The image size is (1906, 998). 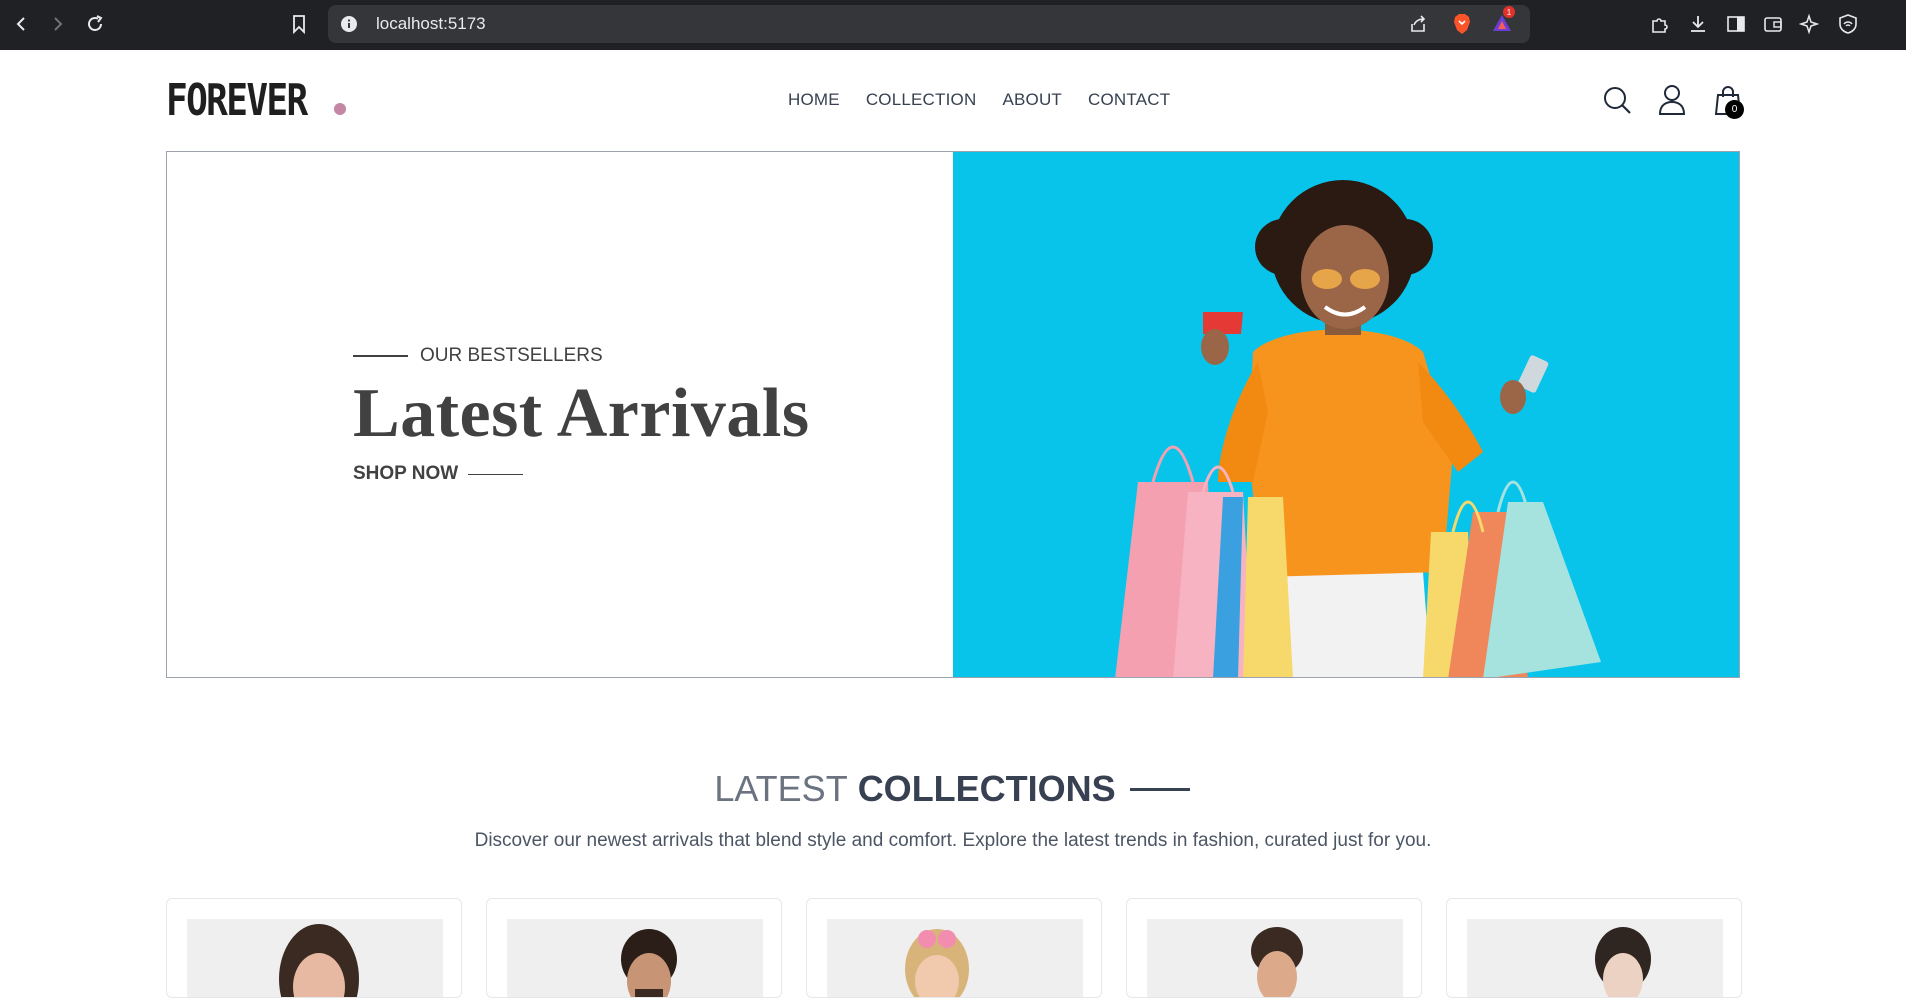 I want to click on hero-title: Latest Arrivals, so click(x=581, y=413).